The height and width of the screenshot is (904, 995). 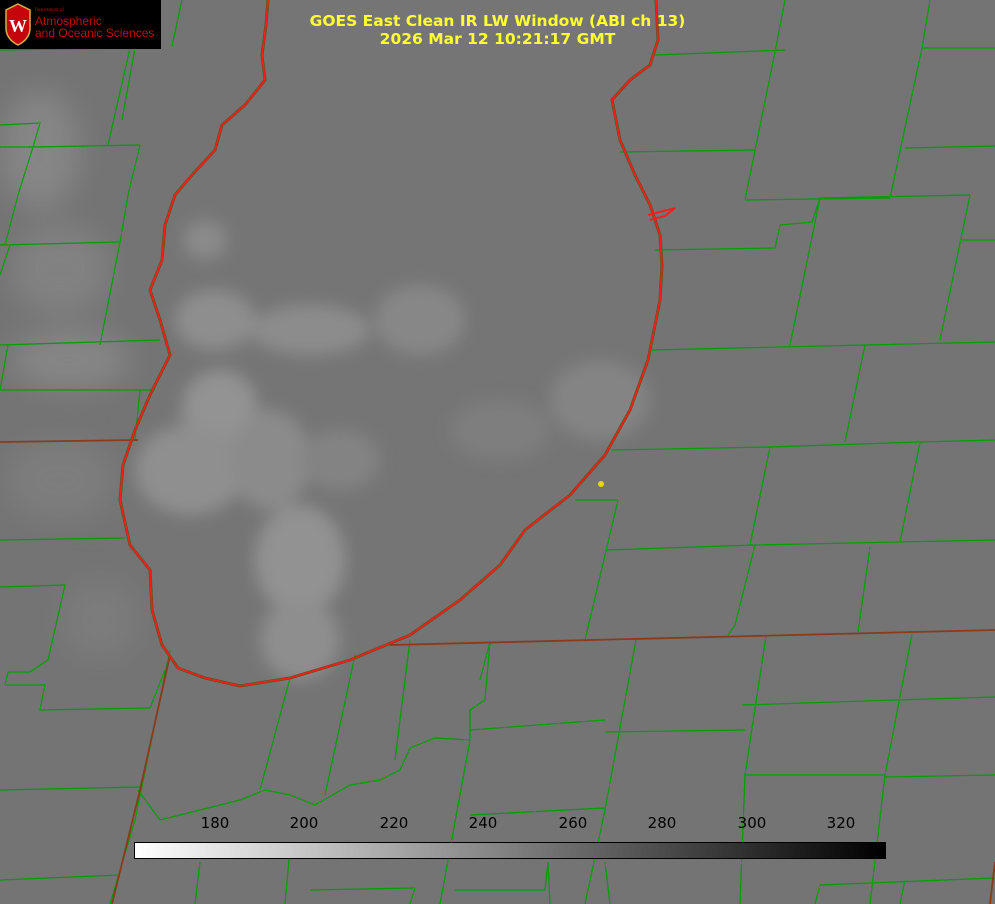 I want to click on colorbar-tick: 300, so click(x=752, y=823).